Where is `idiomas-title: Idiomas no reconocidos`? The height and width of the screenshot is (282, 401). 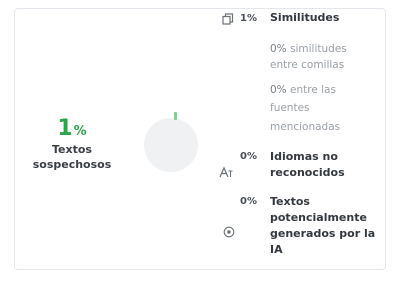 idiomas-title: Idiomas no reconocidos is located at coordinates (307, 164).